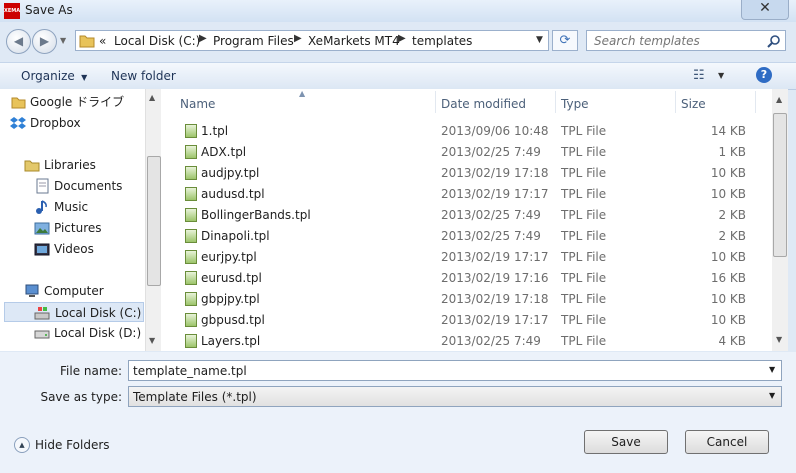 This screenshot has height=473, width=796. What do you see at coordinates (12, 11) in the screenshot?
I see `app-icon: XEMA` at bounding box center [12, 11].